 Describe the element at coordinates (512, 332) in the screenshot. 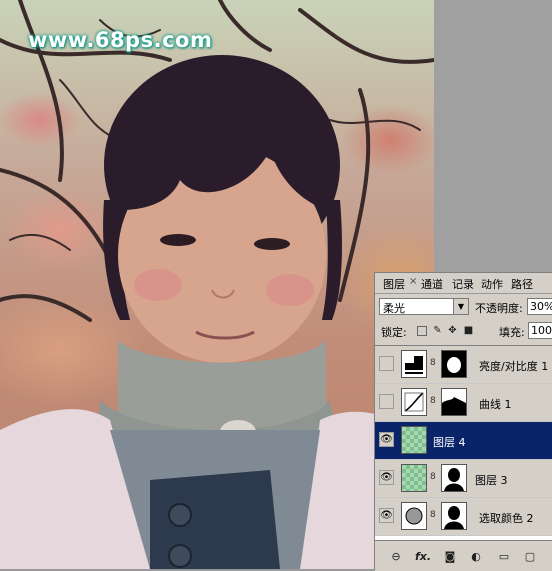

I see `fill-label: 填充:` at that location.